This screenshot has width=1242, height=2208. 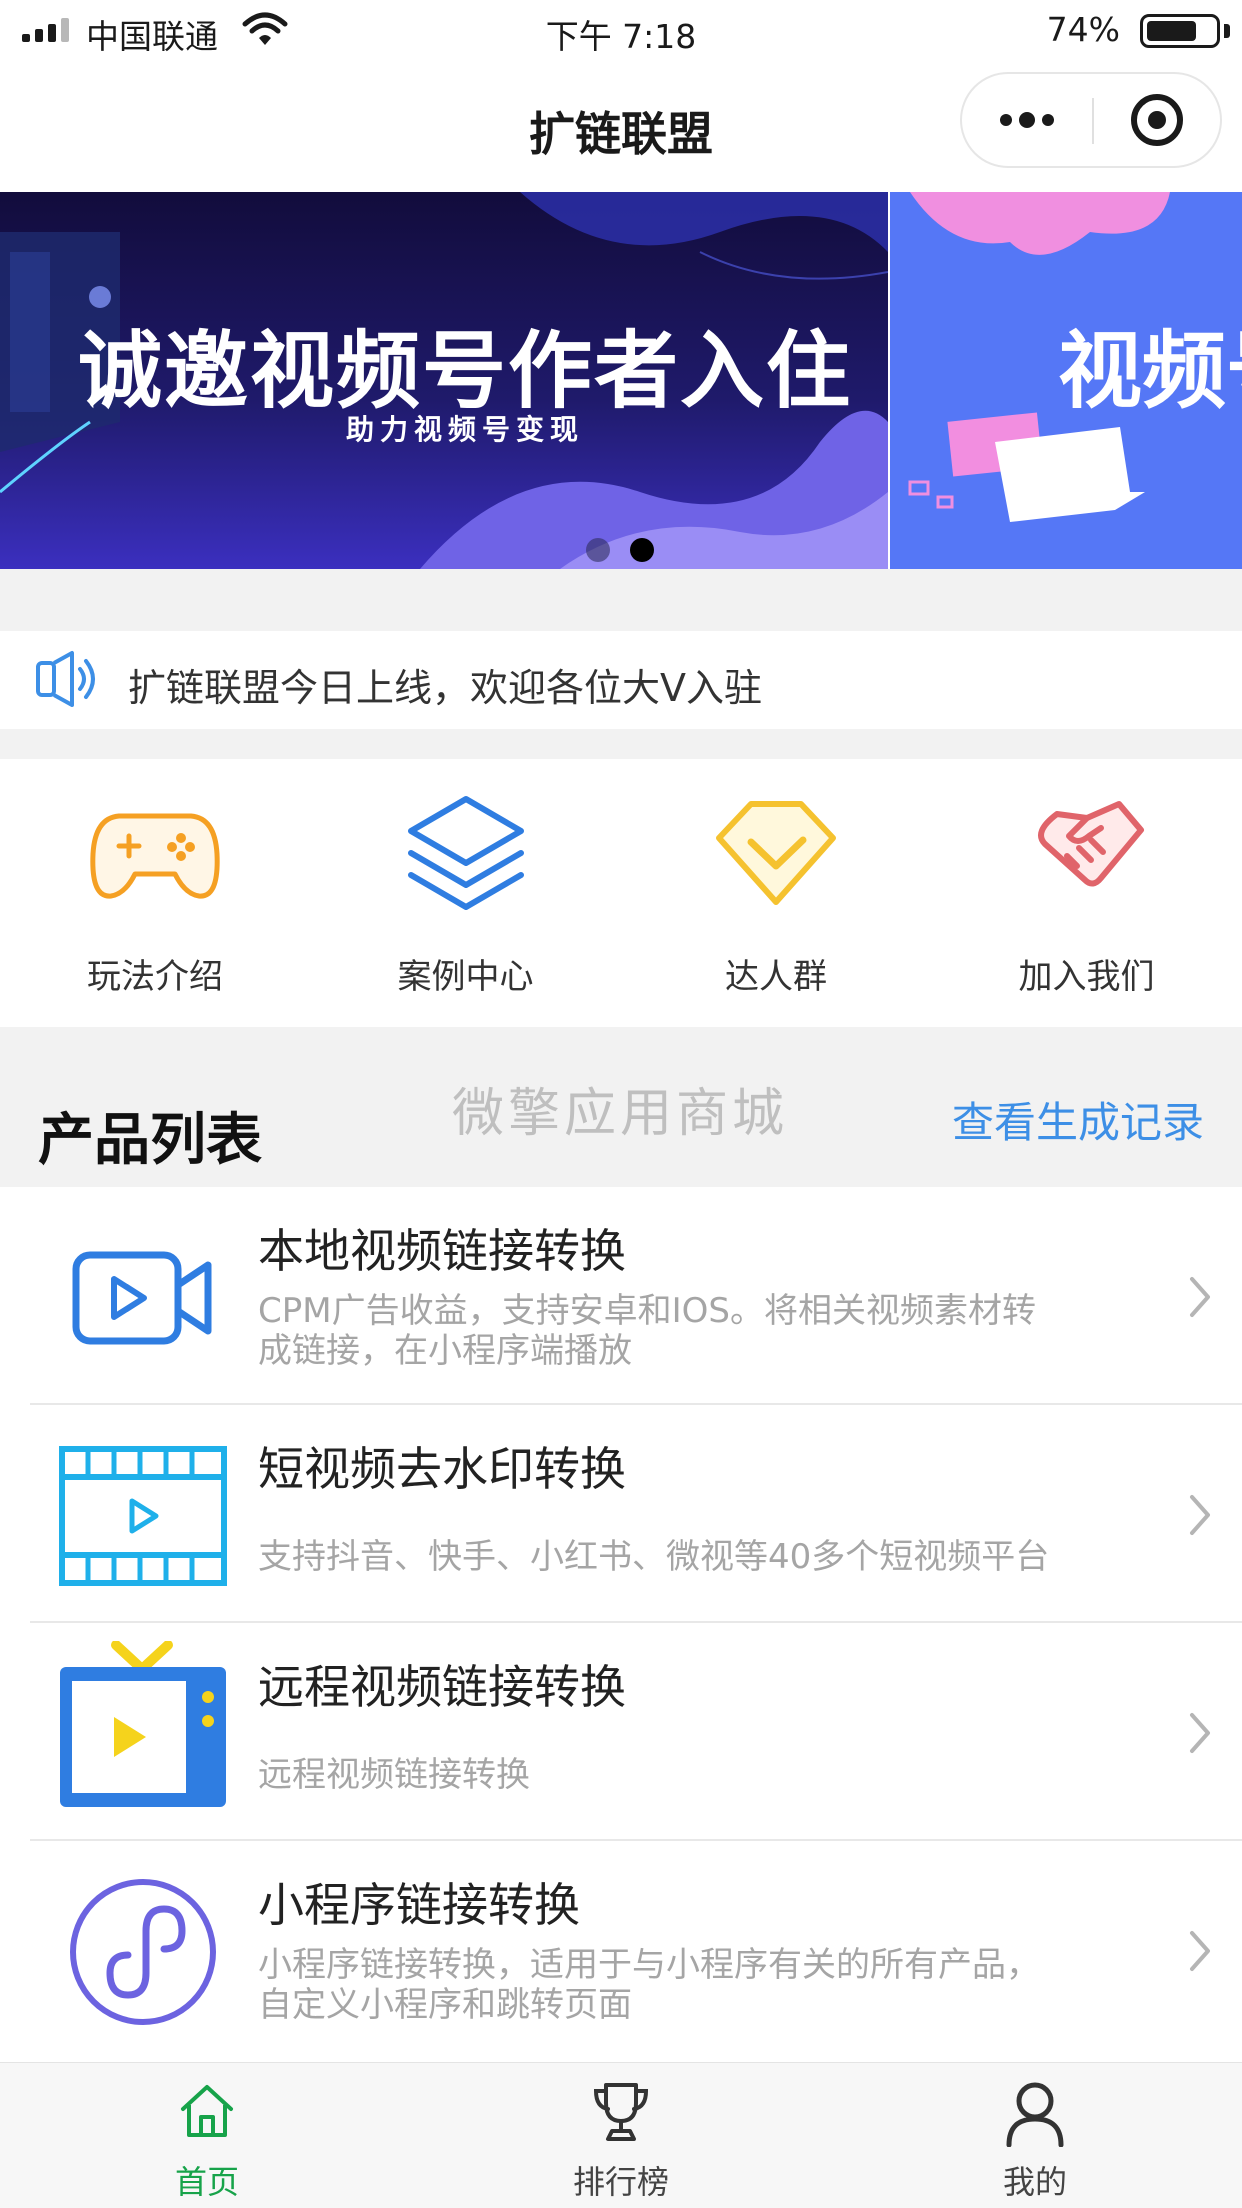 I want to click on menu-item-gameplay: 玩法介绍, so click(x=155, y=893).